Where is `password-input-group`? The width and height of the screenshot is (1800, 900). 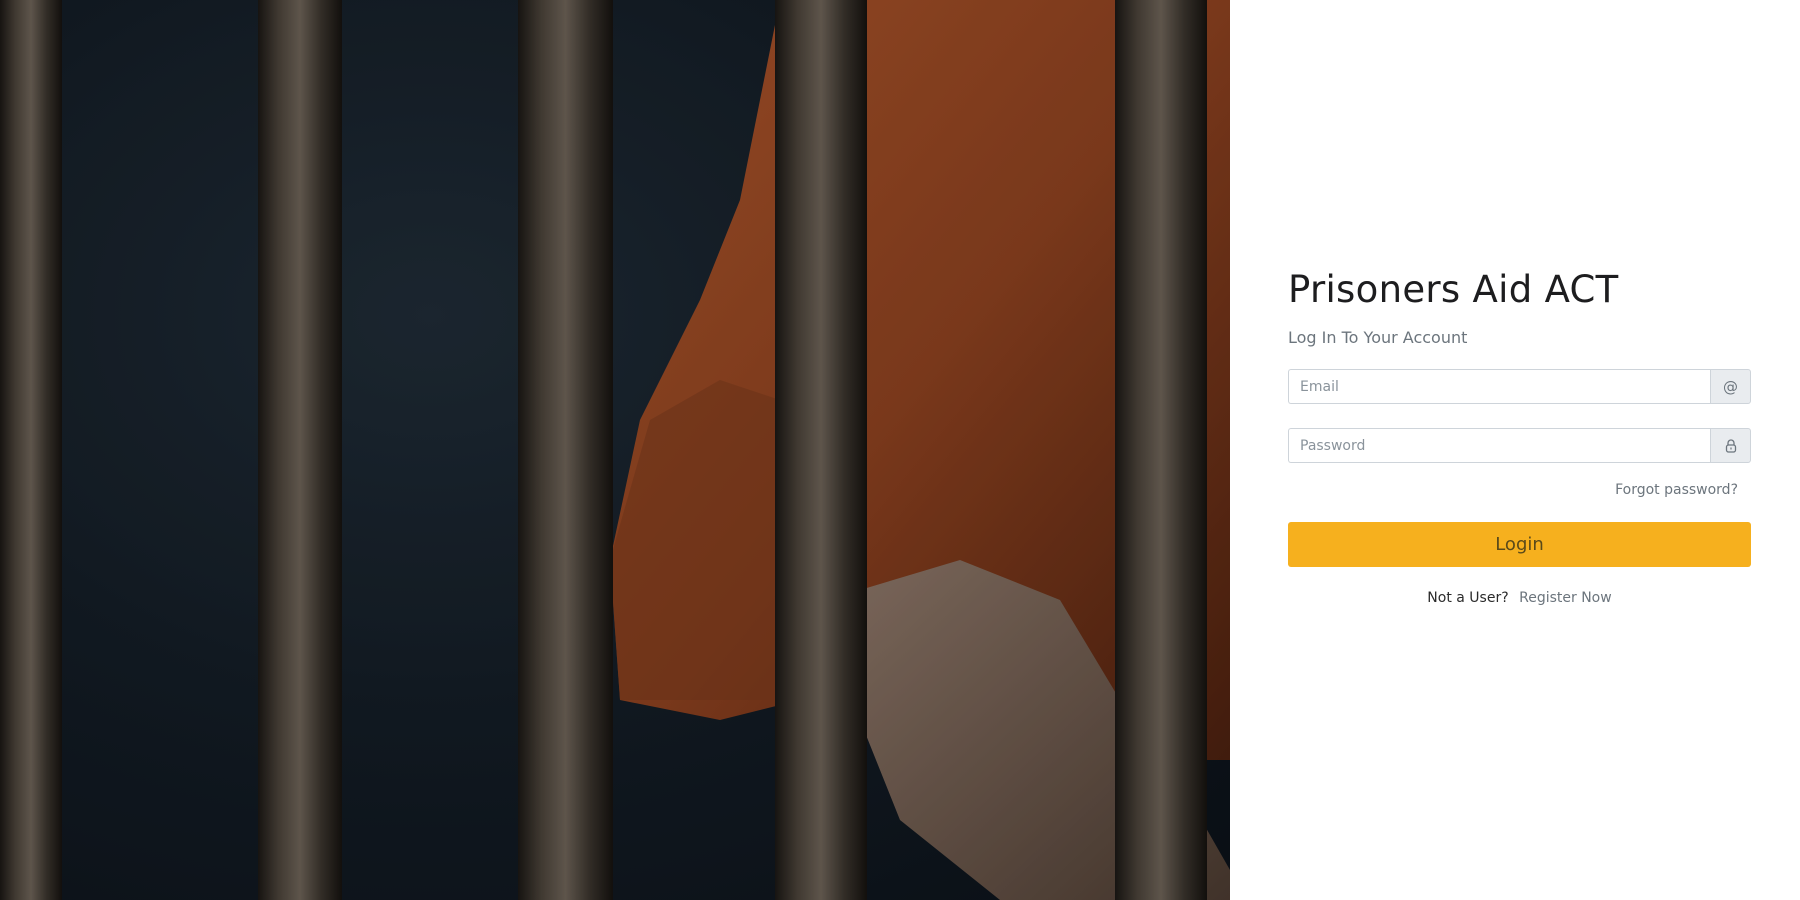 password-input-group is located at coordinates (1519, 445).